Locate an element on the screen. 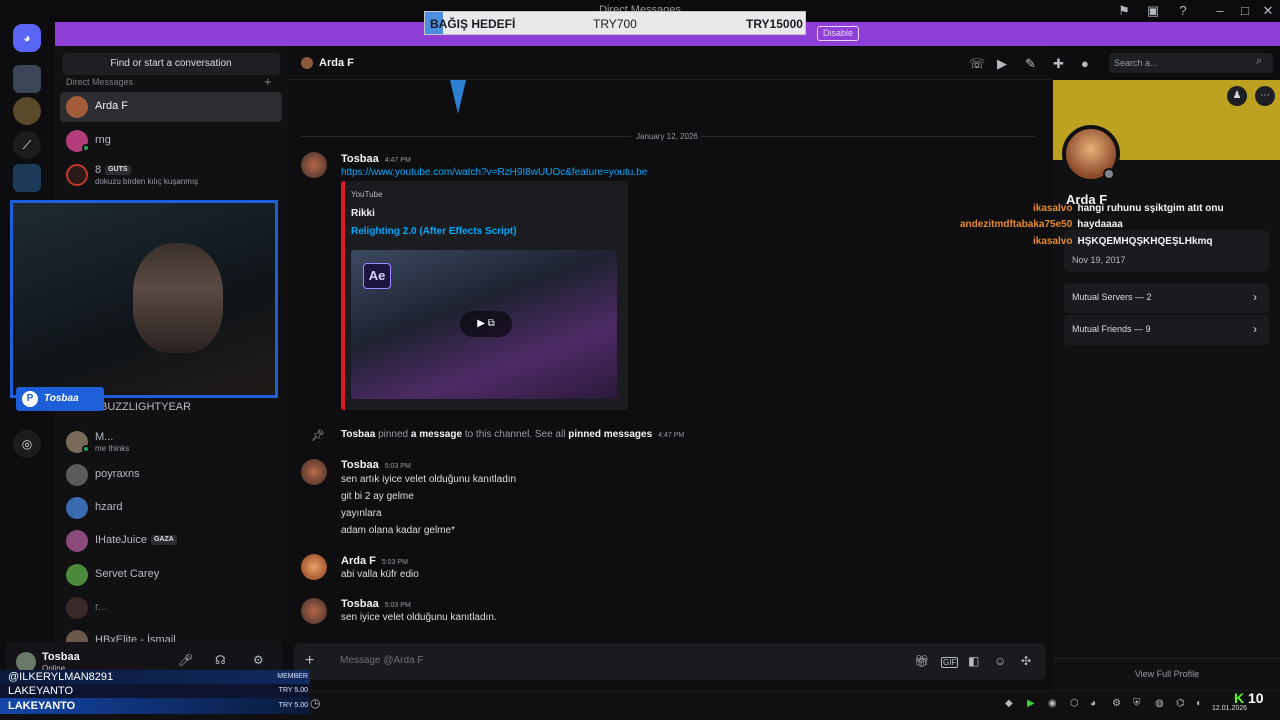 The width and height of the screenshot is (1280, 720). message-text: adam olana kadar gelme* is located at coordinates (398, 530).